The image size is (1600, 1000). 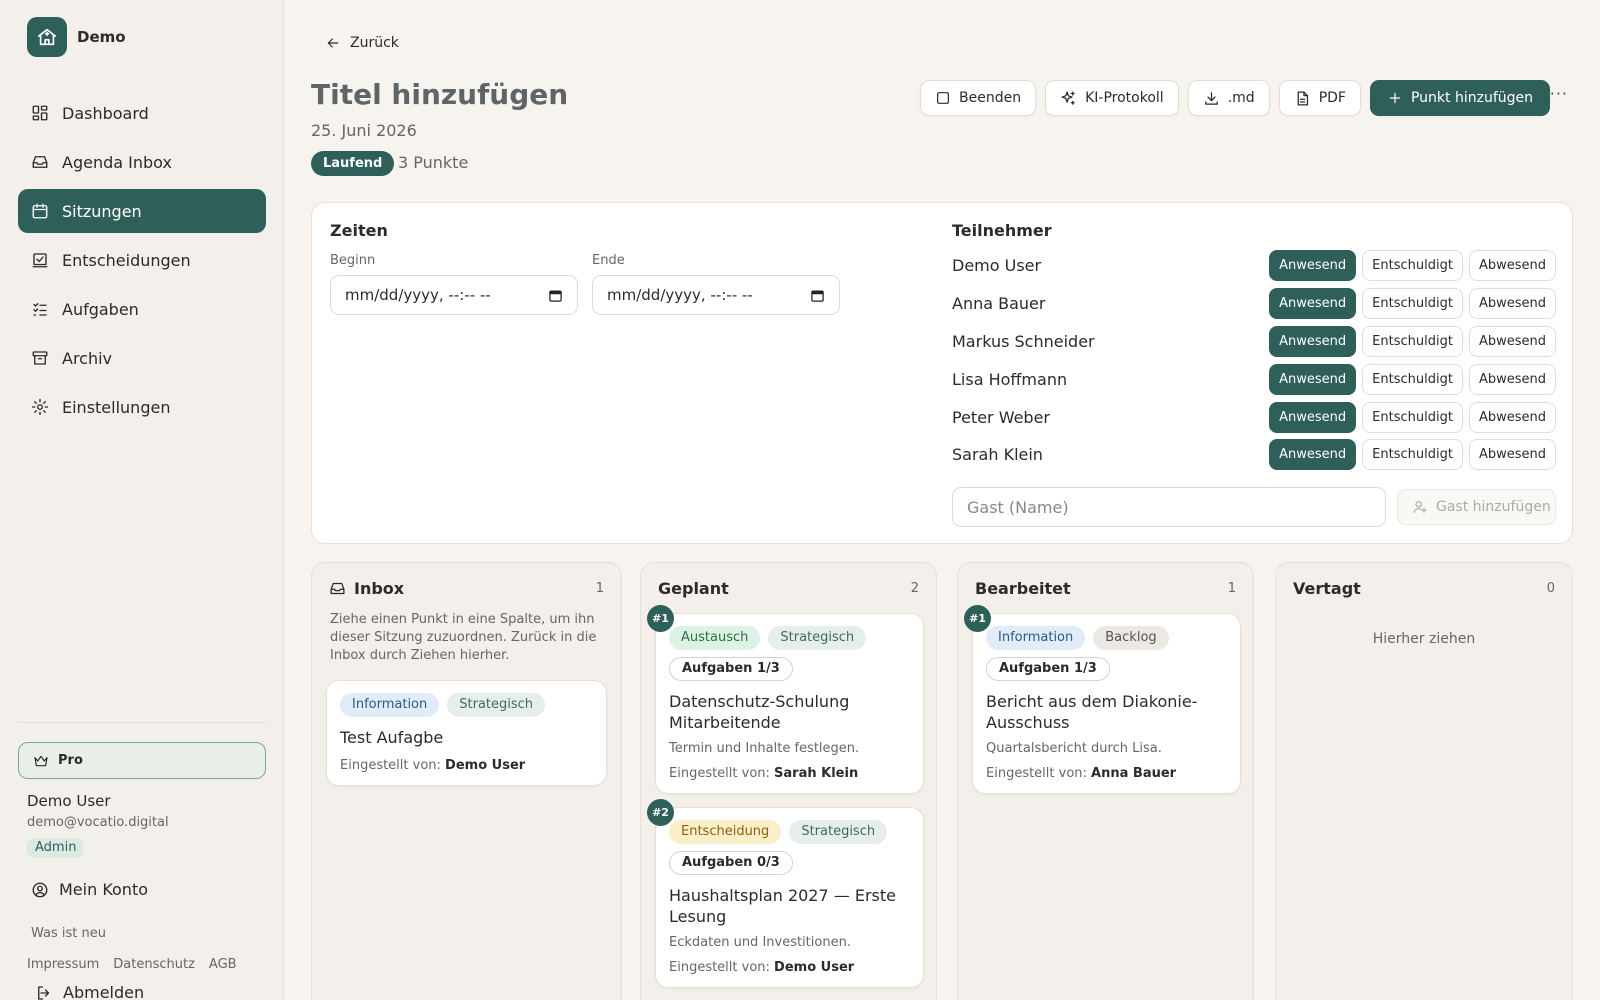 What do you see at coordinates (1559, 93) in the screenshot?
I see `more-options-button: ···` at bounding box center [1559, 93].